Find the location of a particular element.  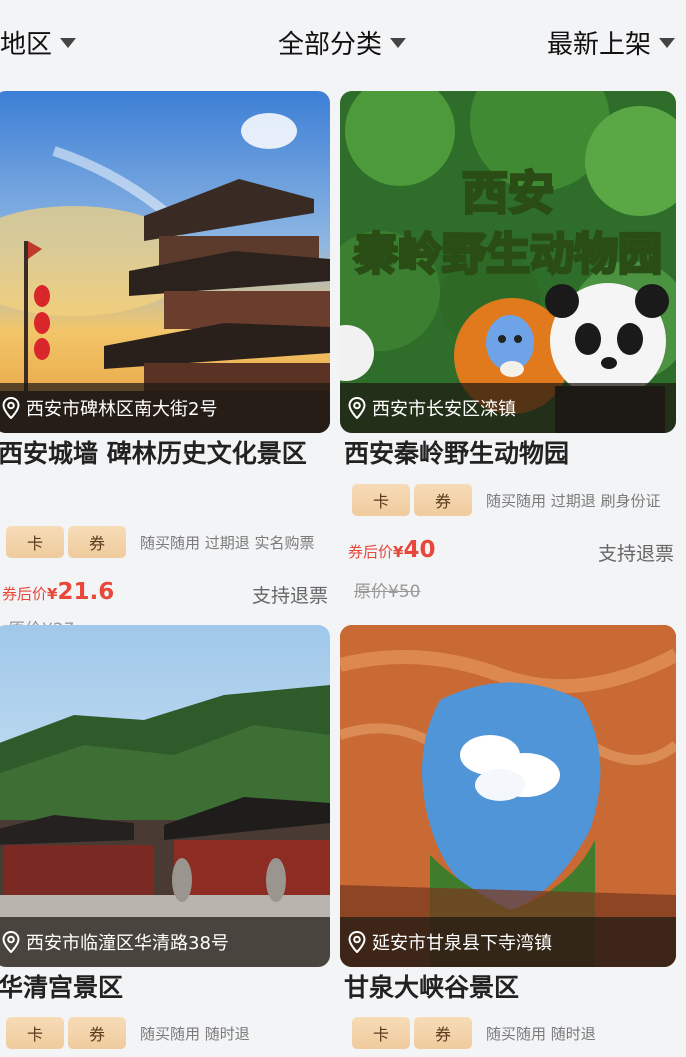

category-filter: 全部分类 is located at coordinates (342, 42).